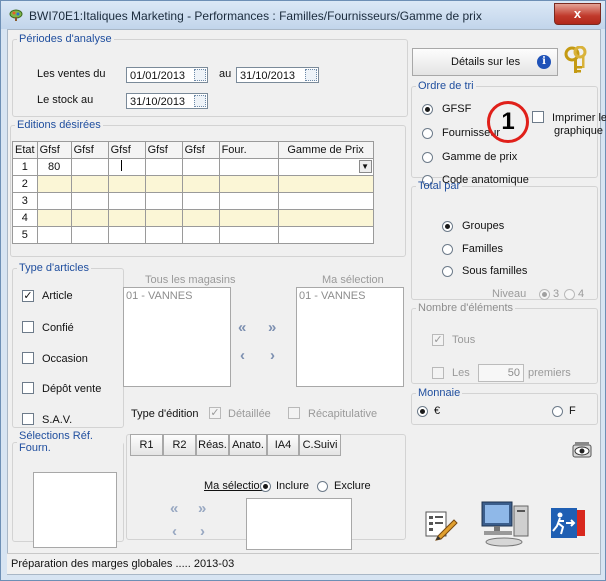  What do you see at coordinates (427, 109) in the screenshot?
I see `radio-gfsf` at bounding box center [427, 109].